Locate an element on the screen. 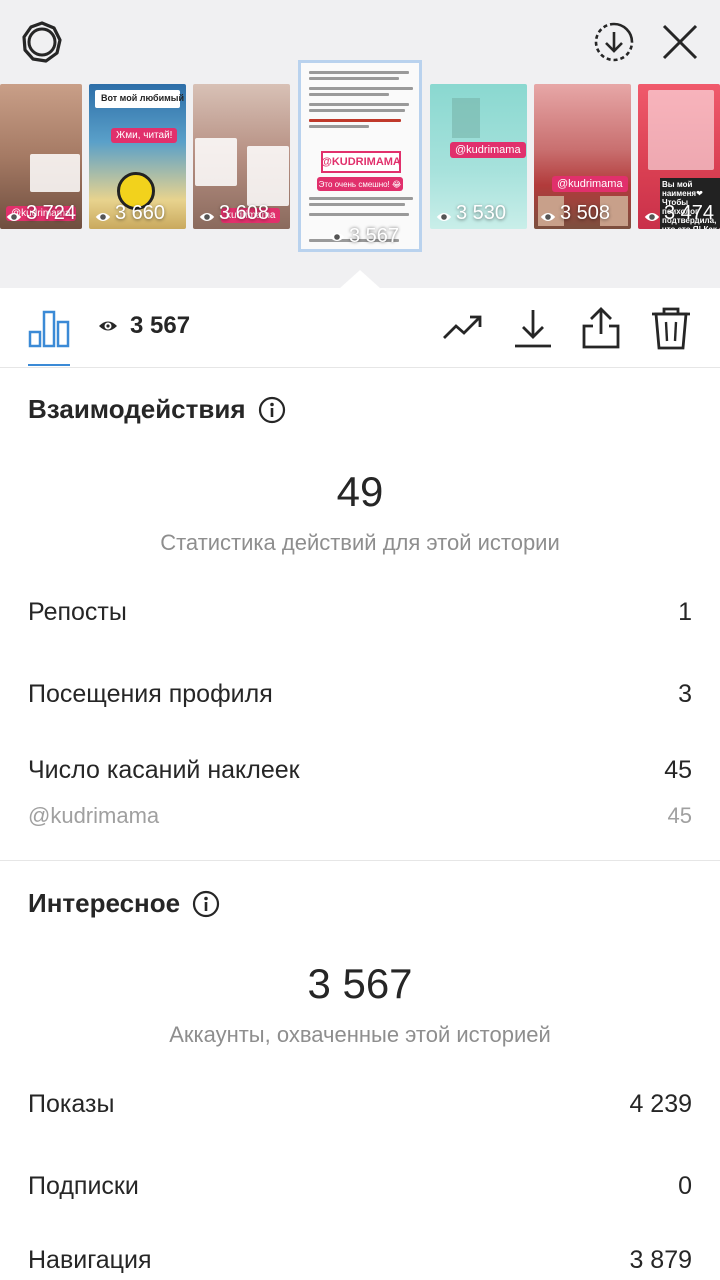 The image size is (720, 1280). story-sticker: Это очень смешно! 😂 is located at coordinates (360, 184).